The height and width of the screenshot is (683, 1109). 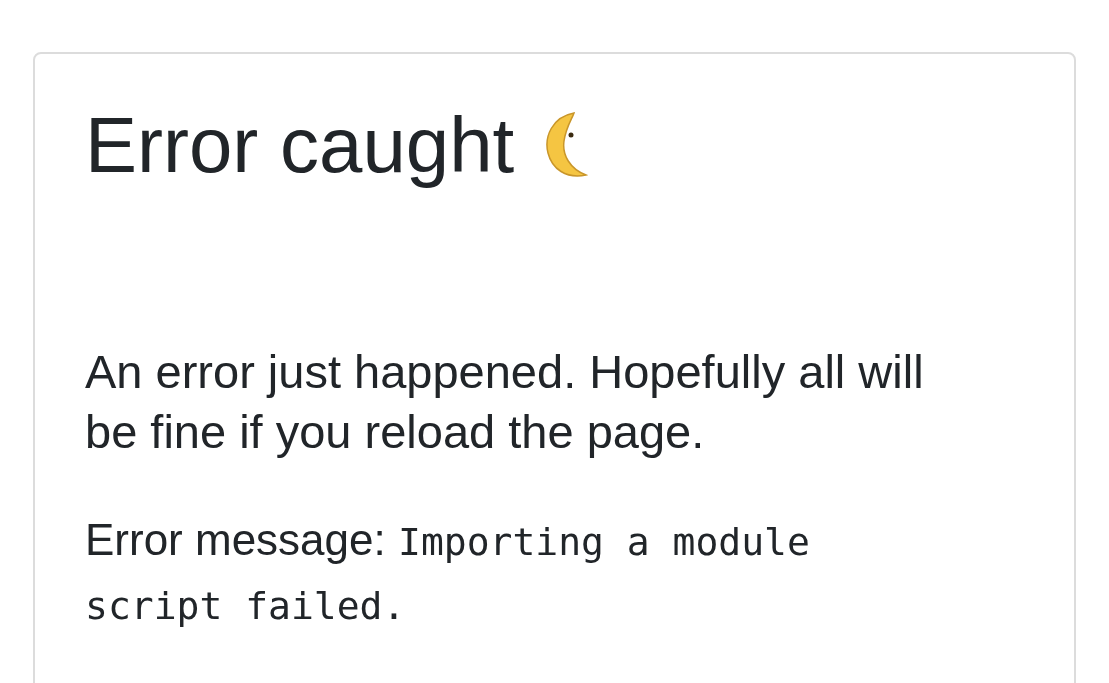 What do you see at coordinates (566, 145) in the screenshot?
I see `crescent-moon-icon` at bounding box center [566, 145].